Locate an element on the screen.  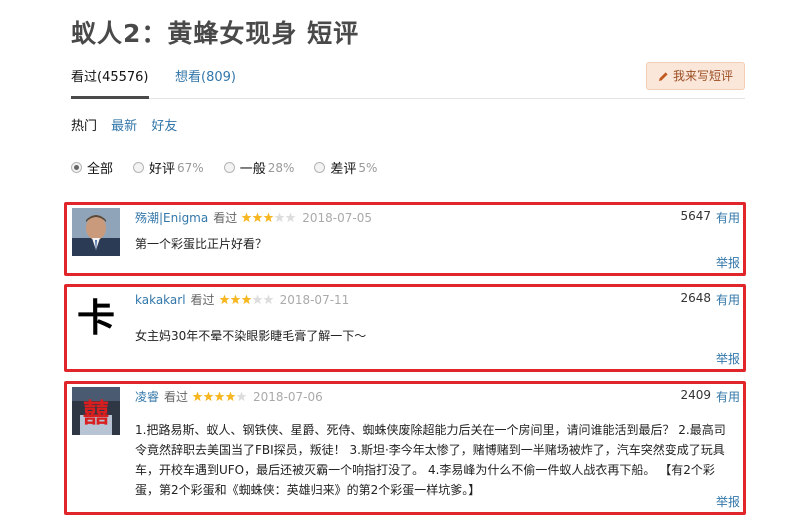
radio-all is located at coordinates (76, 167).